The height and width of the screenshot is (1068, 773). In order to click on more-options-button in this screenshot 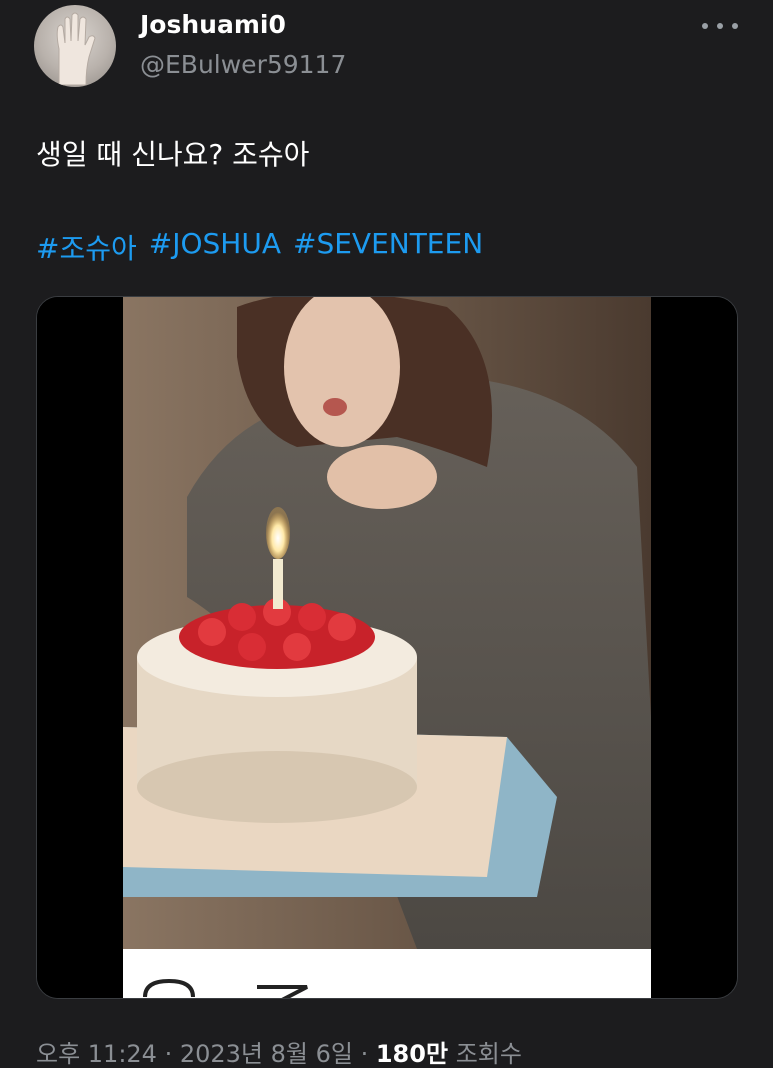, I will do `click(720, 26)`.